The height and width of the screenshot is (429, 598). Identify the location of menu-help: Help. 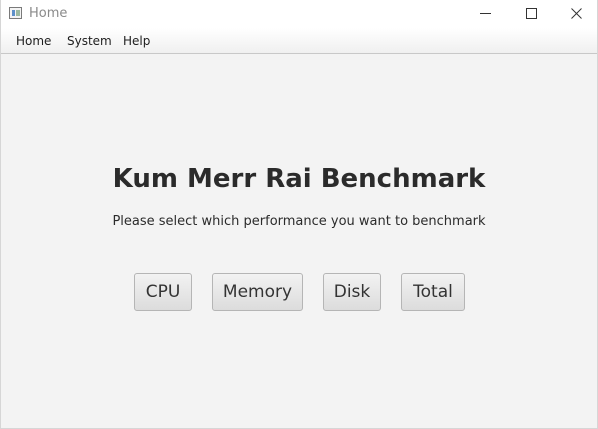
(136, 41).